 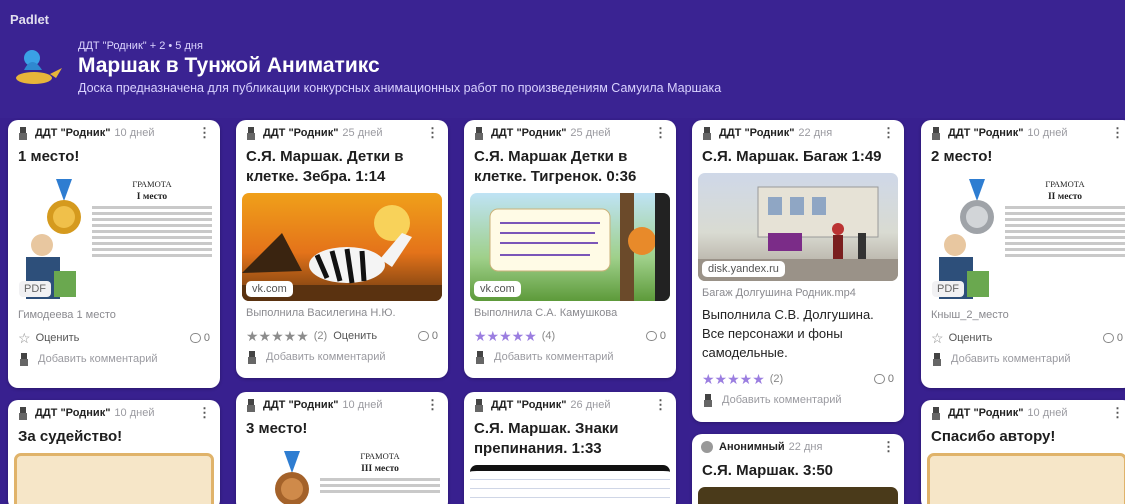 I want to click on padlet-logo: Padlet, so click(x=29, y=19).